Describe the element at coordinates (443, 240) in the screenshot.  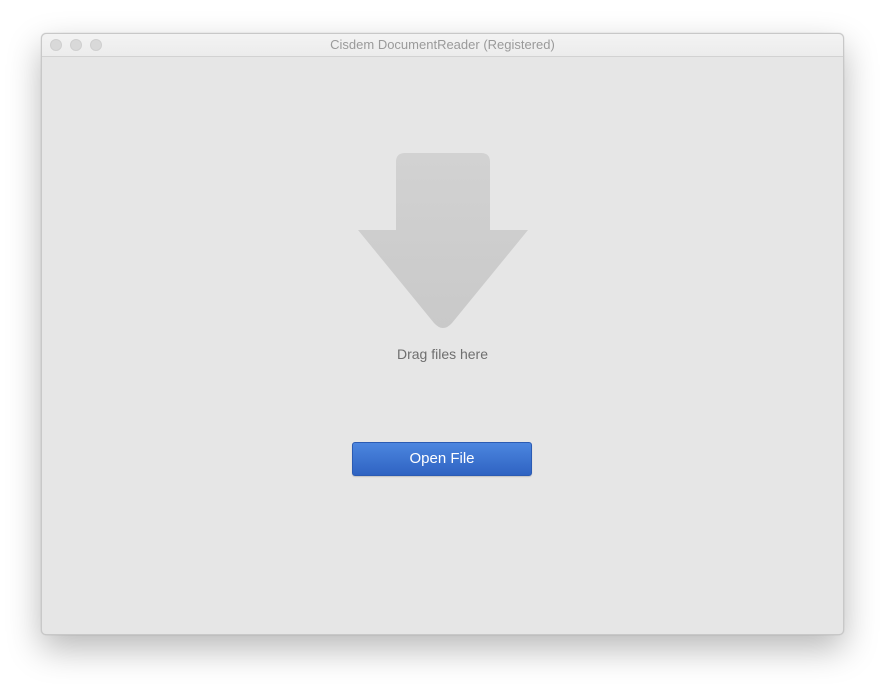
I see `down-arrow-icon` at that location.